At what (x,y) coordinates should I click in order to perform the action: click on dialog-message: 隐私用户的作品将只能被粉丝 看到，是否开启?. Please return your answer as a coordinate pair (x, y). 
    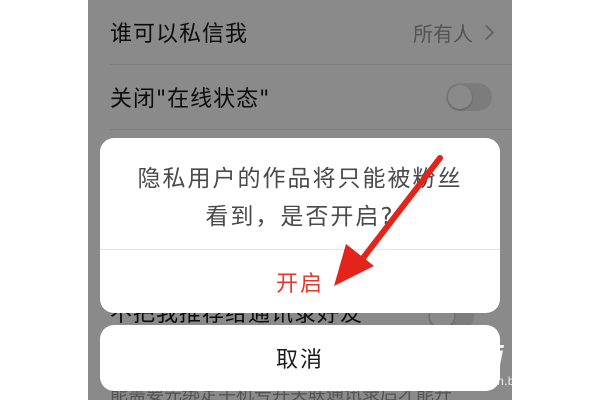
    Looking at the image, I should click on (300, 198).